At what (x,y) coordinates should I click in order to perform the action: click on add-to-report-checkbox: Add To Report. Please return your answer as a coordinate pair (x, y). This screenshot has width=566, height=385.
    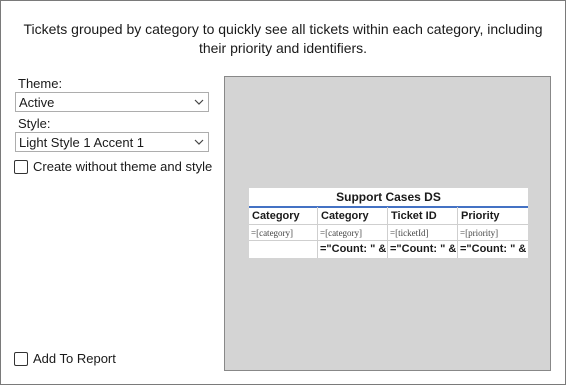
    Looking at the image, I should click on (65, 358).